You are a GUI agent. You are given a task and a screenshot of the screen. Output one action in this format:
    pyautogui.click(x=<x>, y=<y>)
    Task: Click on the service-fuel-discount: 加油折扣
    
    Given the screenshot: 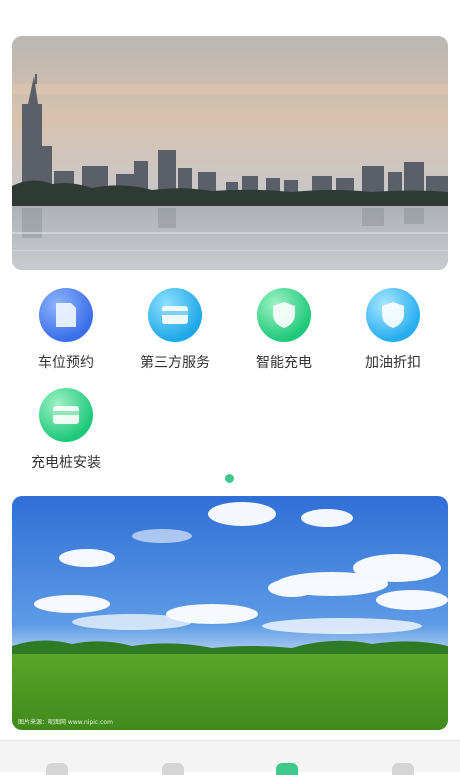 What is the action you would take?
    pyautogui.click(x=393, y=330)
    